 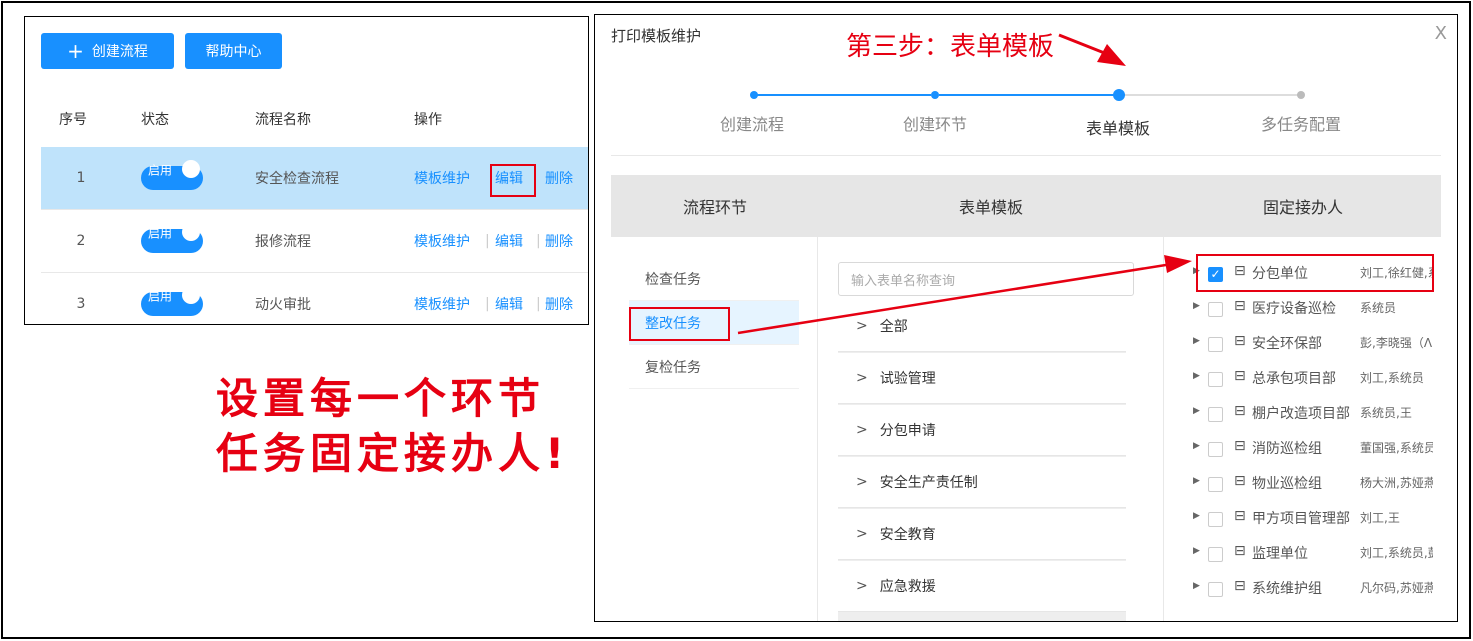 I want to click on process-name: 动火审批, so click(x=283, y=305).